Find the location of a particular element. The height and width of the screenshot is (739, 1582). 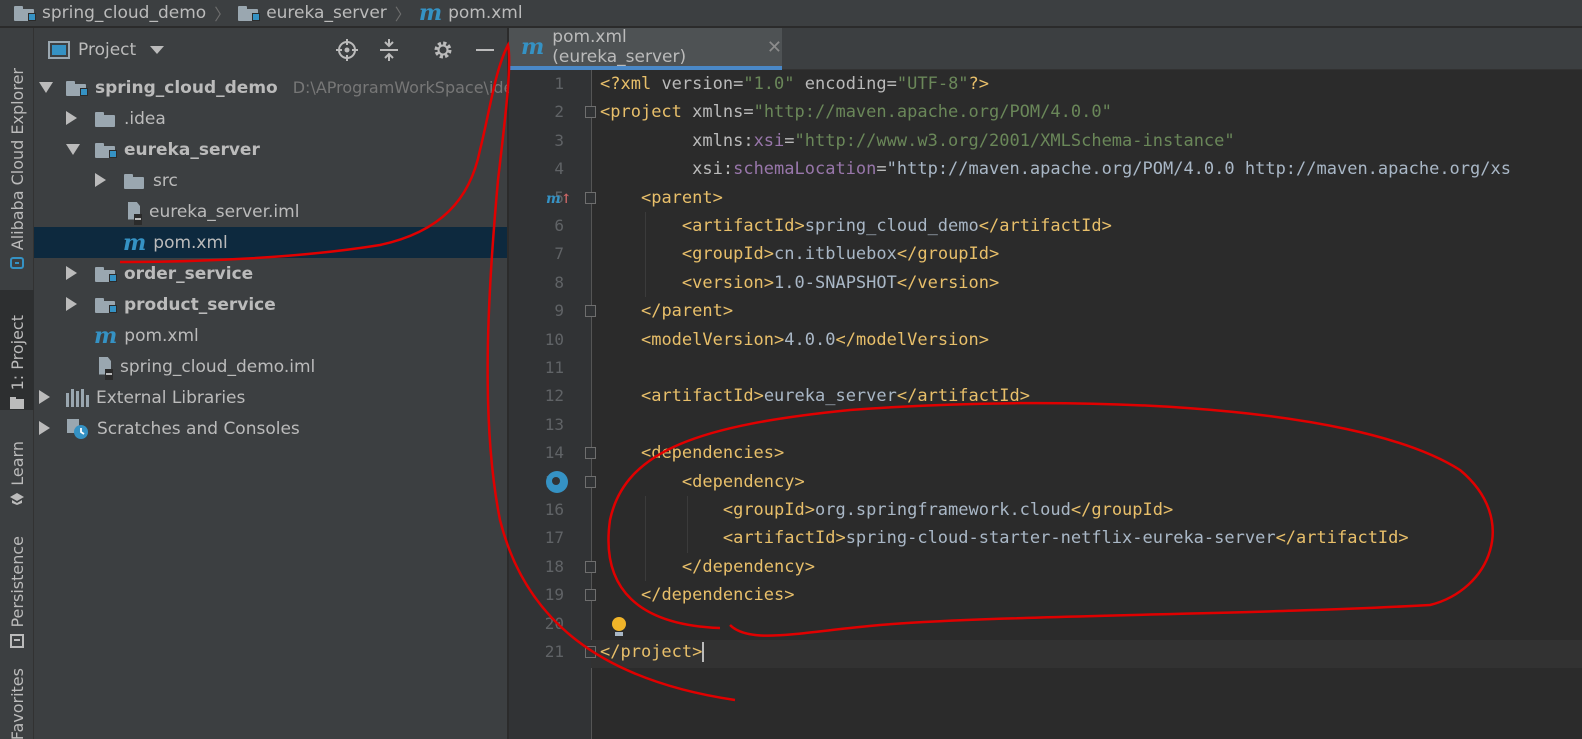

maven-icon: m is located at coordinates (430, 13).